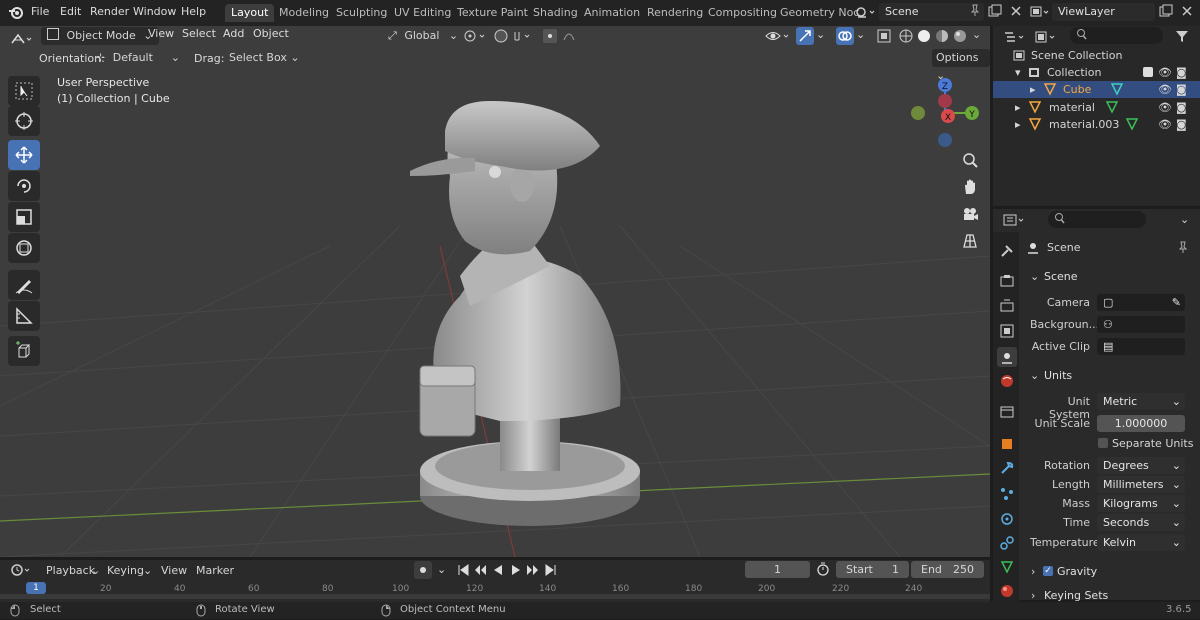 This screenshot has width=1200, height=620. Describe the element at coordinates (551, 571) in the screenshot. I see `jump-end-icon` at that location.